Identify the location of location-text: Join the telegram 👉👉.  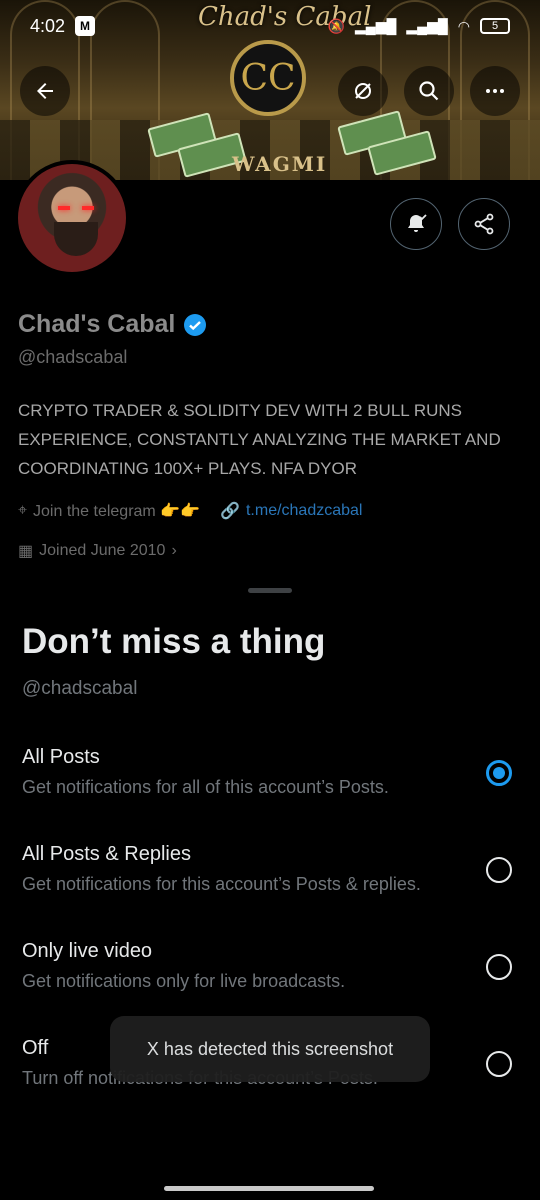
(117, 511).